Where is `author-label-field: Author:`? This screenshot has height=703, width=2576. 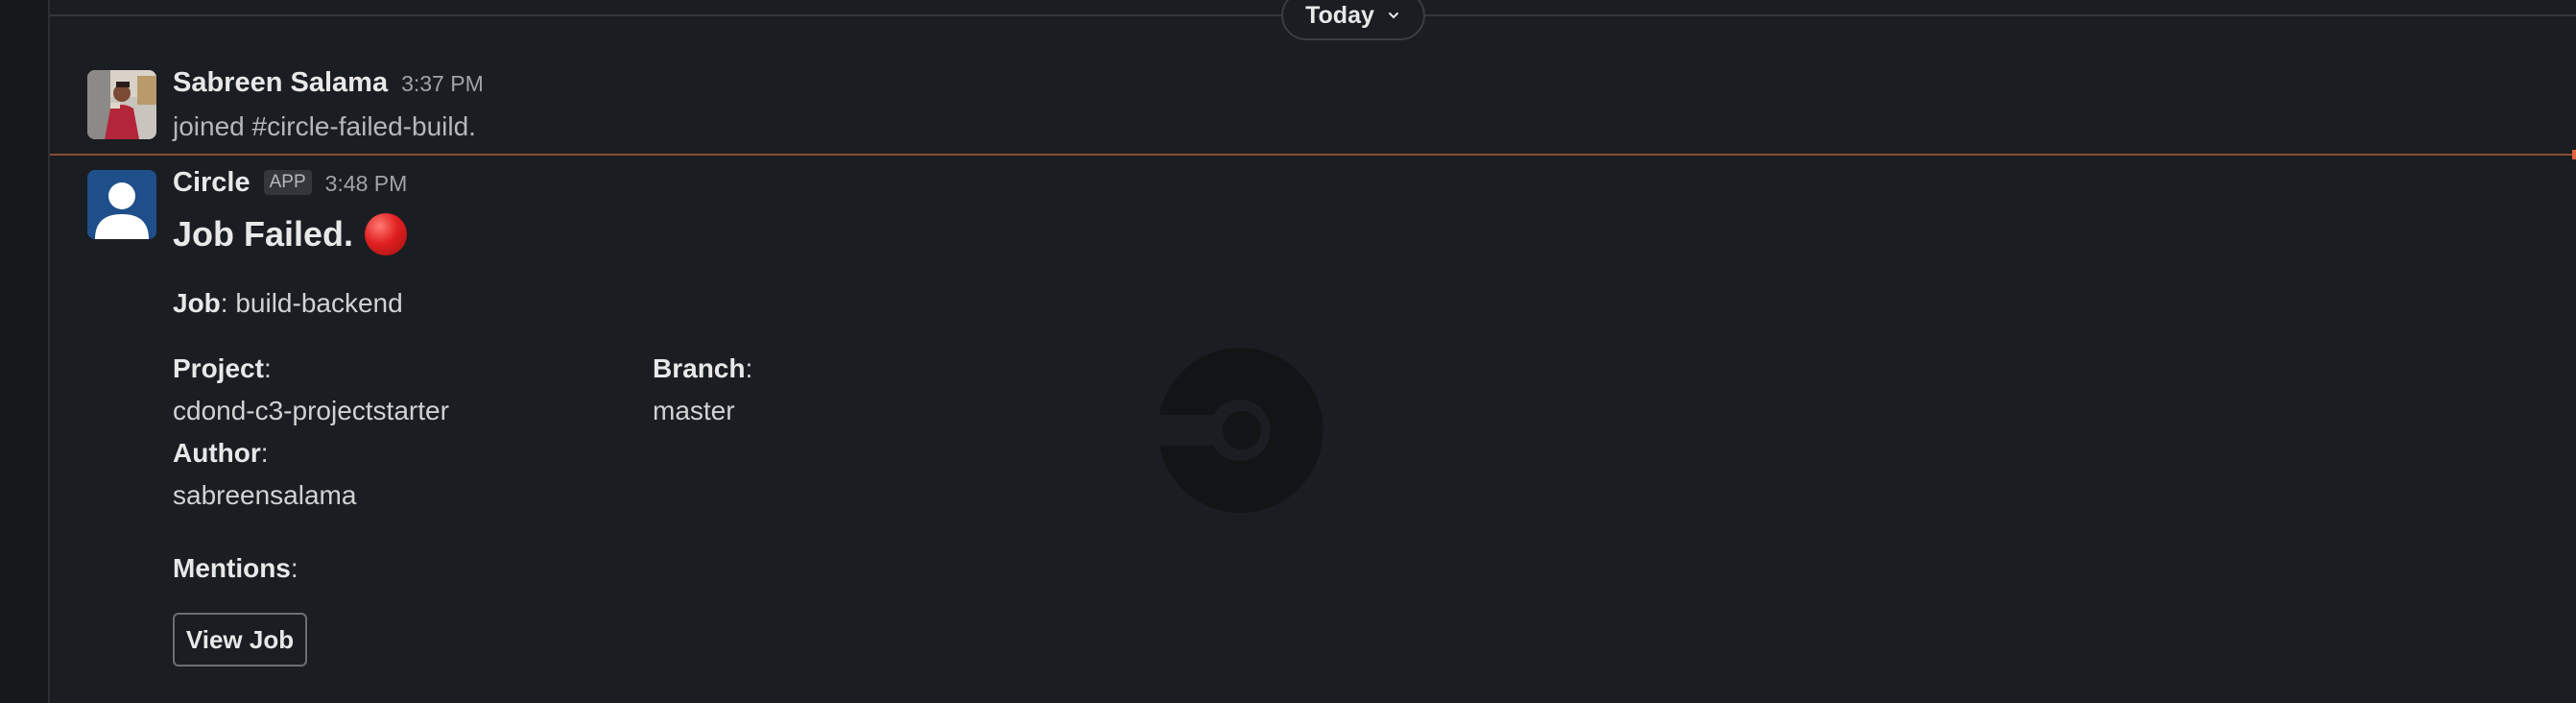 author-label-field: Author: is located at coordinates (221, 453).